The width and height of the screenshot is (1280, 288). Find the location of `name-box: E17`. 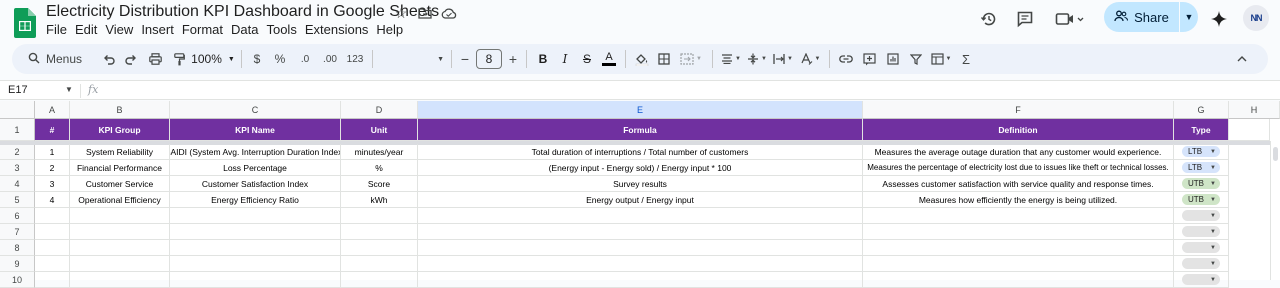

name-box: E17 is located at coordinates (38, 90).